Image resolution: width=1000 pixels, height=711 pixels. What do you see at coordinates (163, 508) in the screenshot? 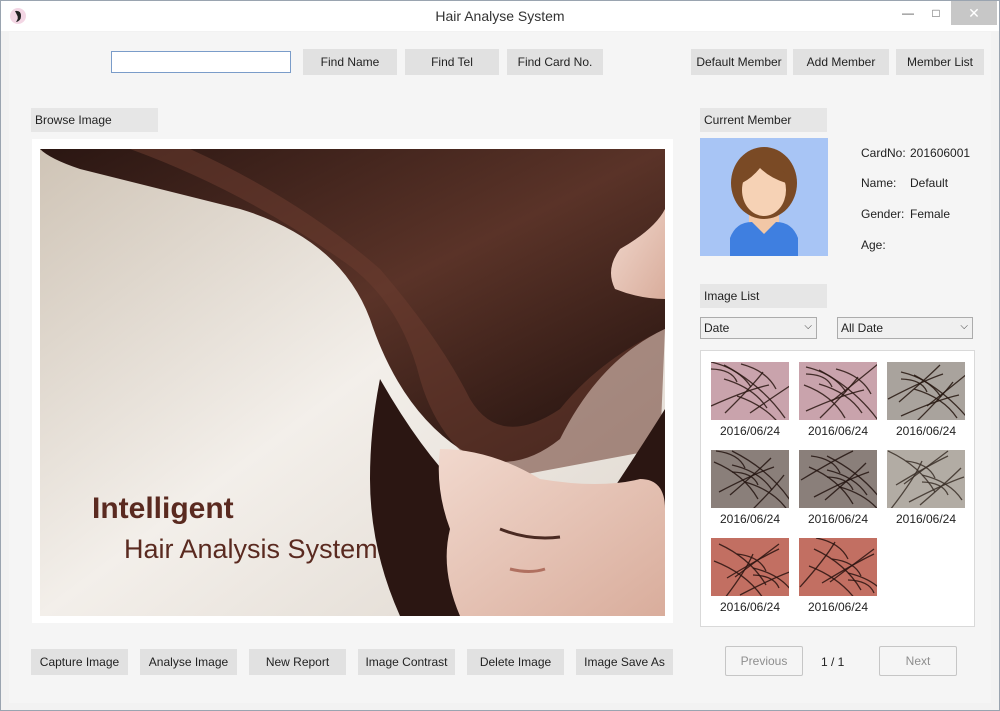
I see `promo-title: Intelligent` at bounding box center [163, 508].